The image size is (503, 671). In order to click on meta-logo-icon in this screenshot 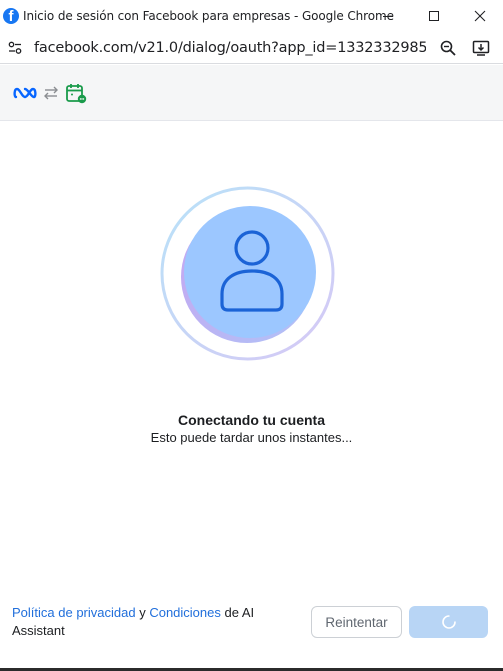, I will do `click(25, 93)`.